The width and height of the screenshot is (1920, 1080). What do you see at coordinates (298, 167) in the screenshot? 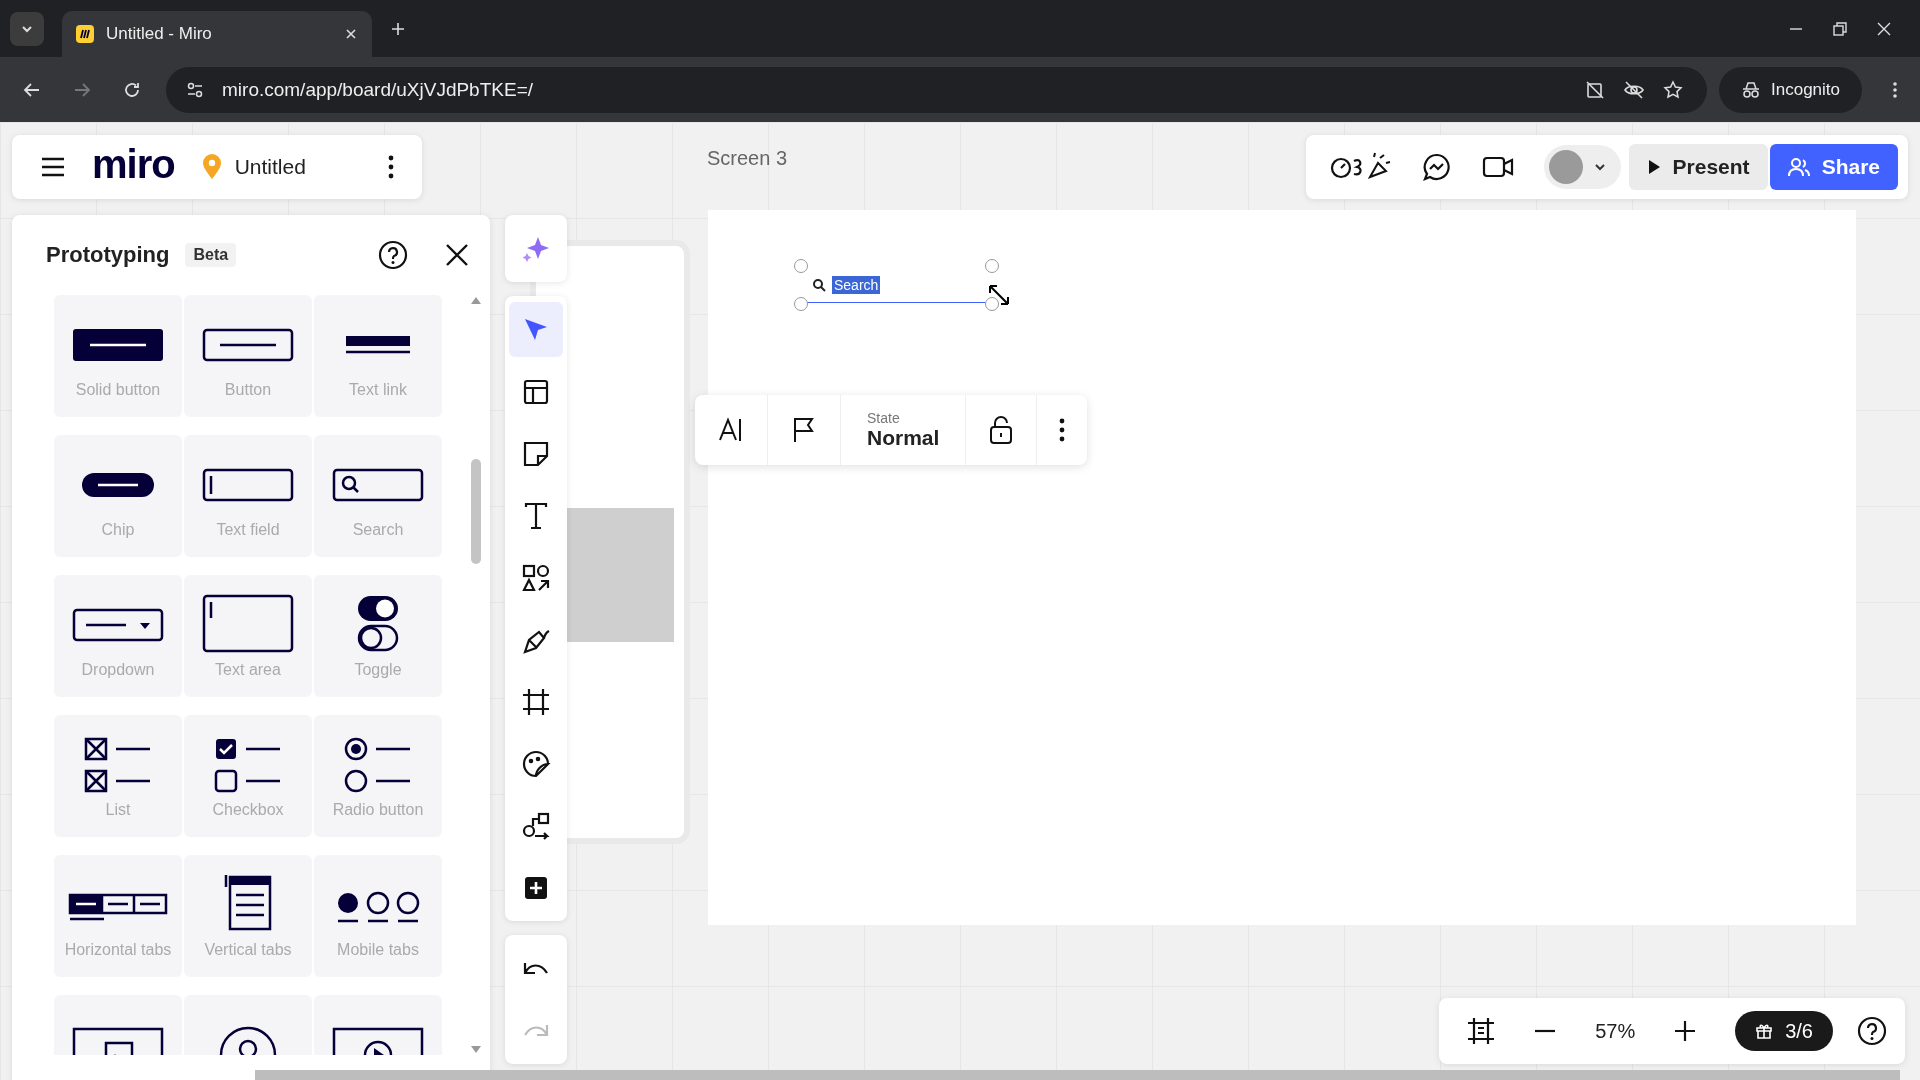
I see `board-title: Untitled` at bounding box center [298, 167].